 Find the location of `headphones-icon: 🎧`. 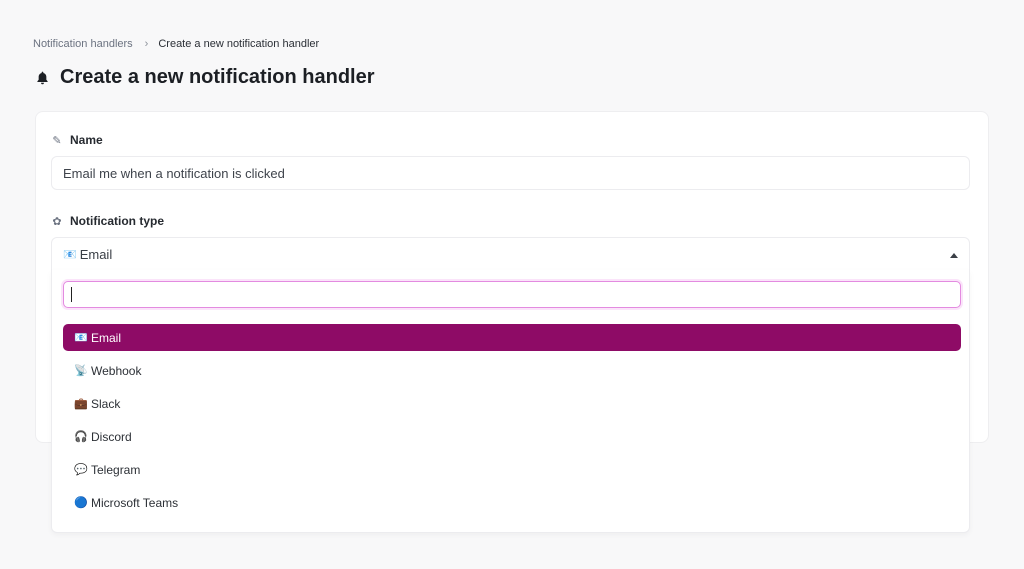

headphones-icon: 🎧 is located at coordinates (81, 437).